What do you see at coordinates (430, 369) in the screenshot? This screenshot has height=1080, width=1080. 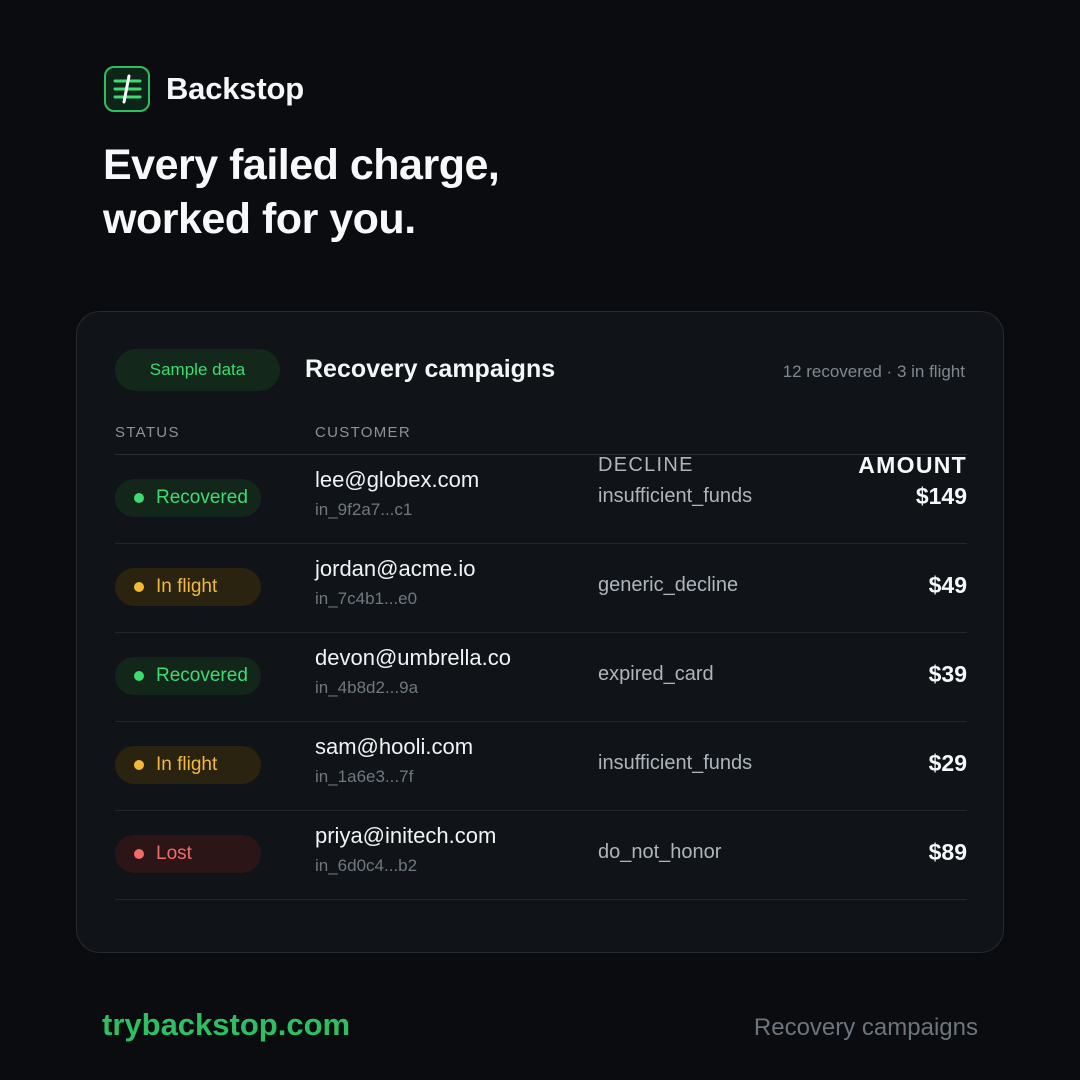 I see `card-title: Recovery campaigns` at bounding box center [430, 369].